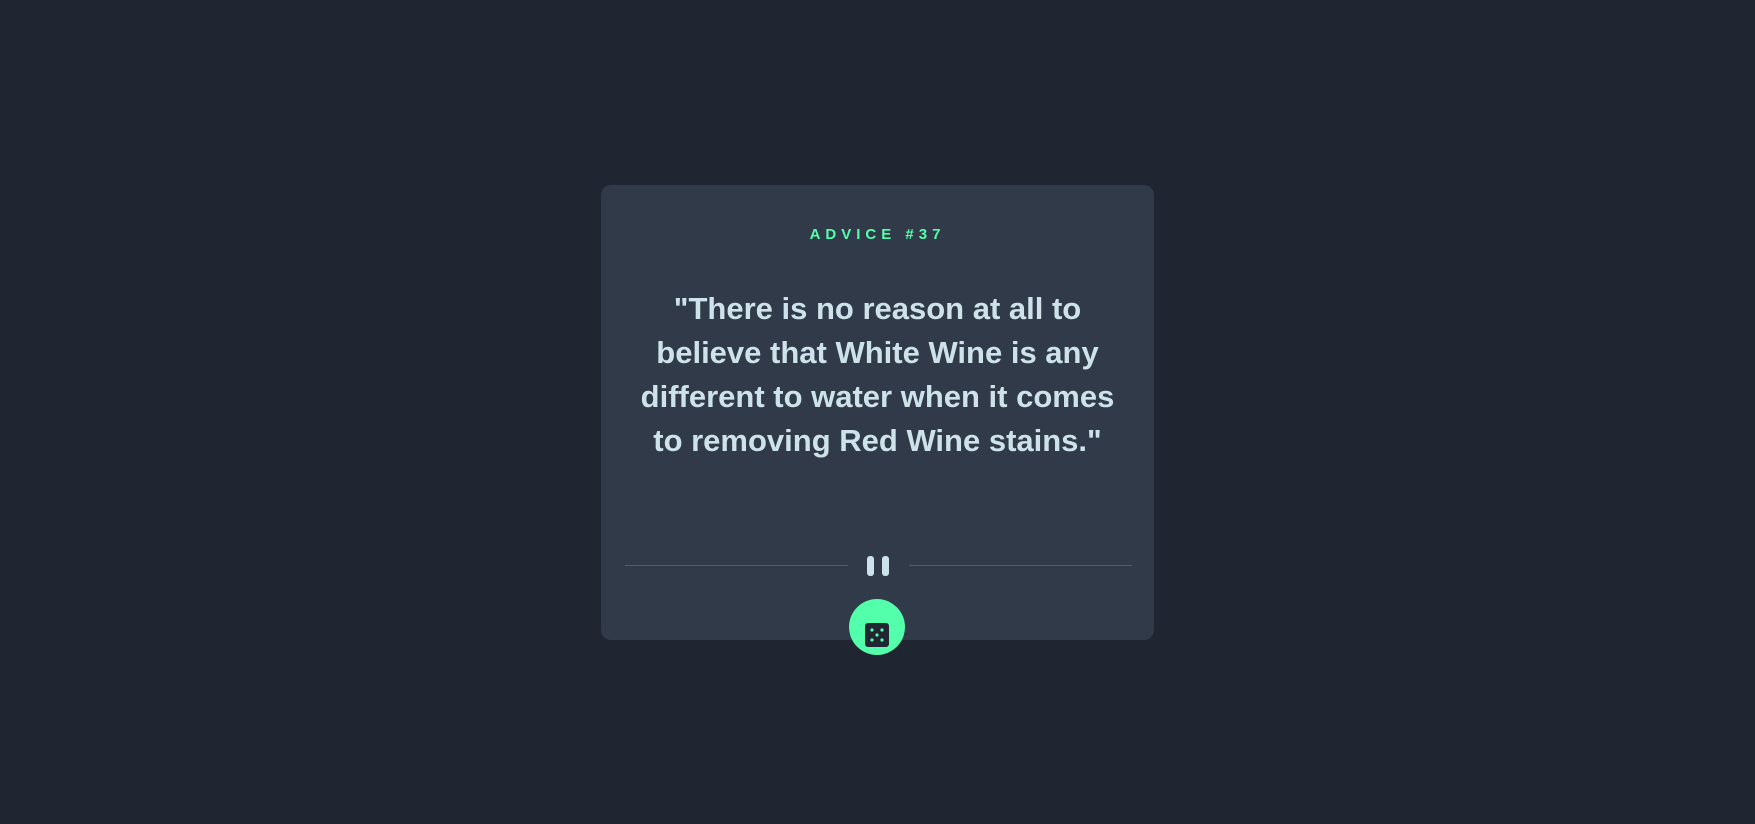 This screenshot has width=1755, height=824. I want to click on pattern-divider, so click(878, 566).